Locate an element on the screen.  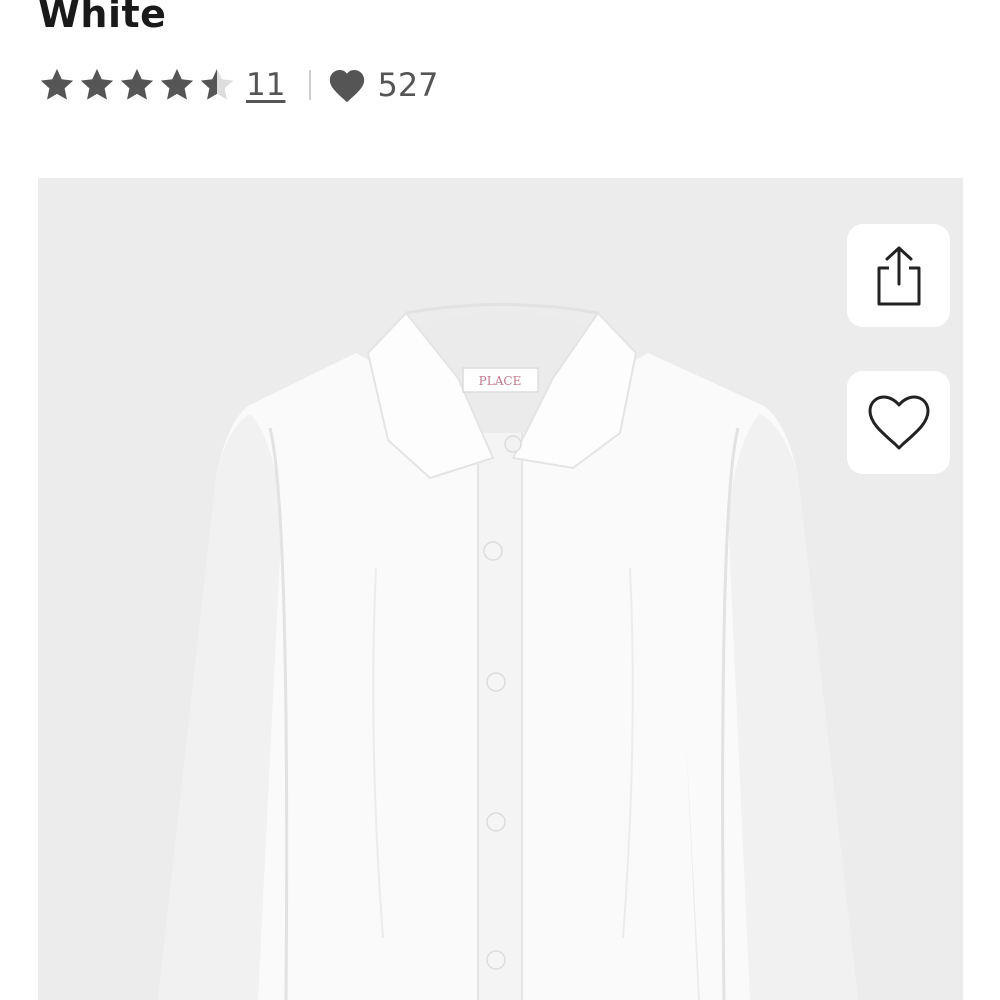
star-rating is located at coordinates (138, 85).